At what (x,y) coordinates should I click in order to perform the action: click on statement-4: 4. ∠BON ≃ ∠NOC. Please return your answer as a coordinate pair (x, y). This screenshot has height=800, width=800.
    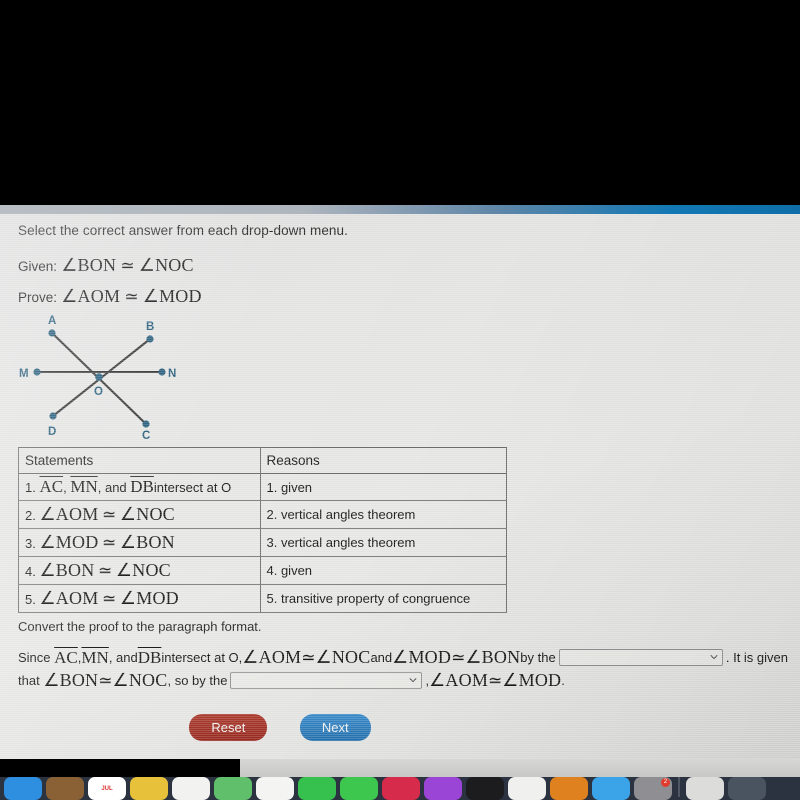
    Looking at the image, I should click on (139, 570).